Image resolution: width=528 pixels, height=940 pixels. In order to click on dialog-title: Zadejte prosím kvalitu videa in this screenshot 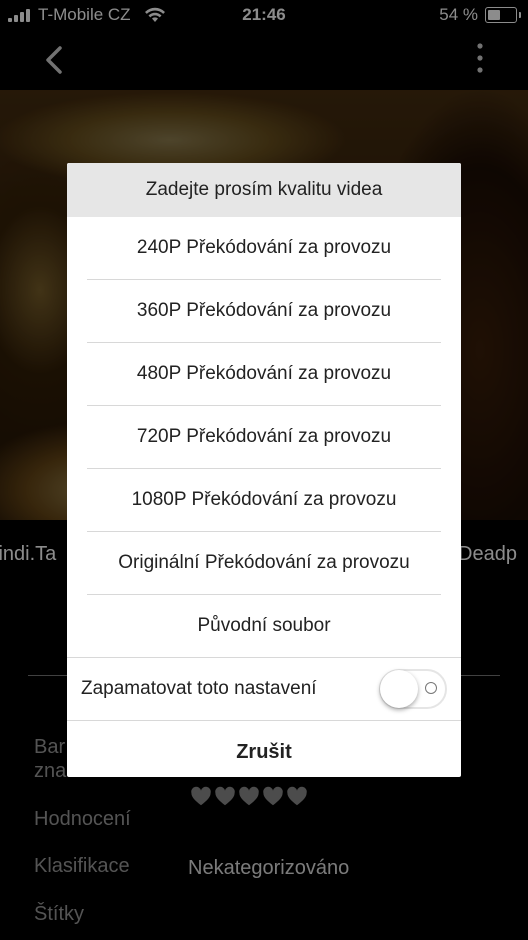, I will do `click(264, 190)`.